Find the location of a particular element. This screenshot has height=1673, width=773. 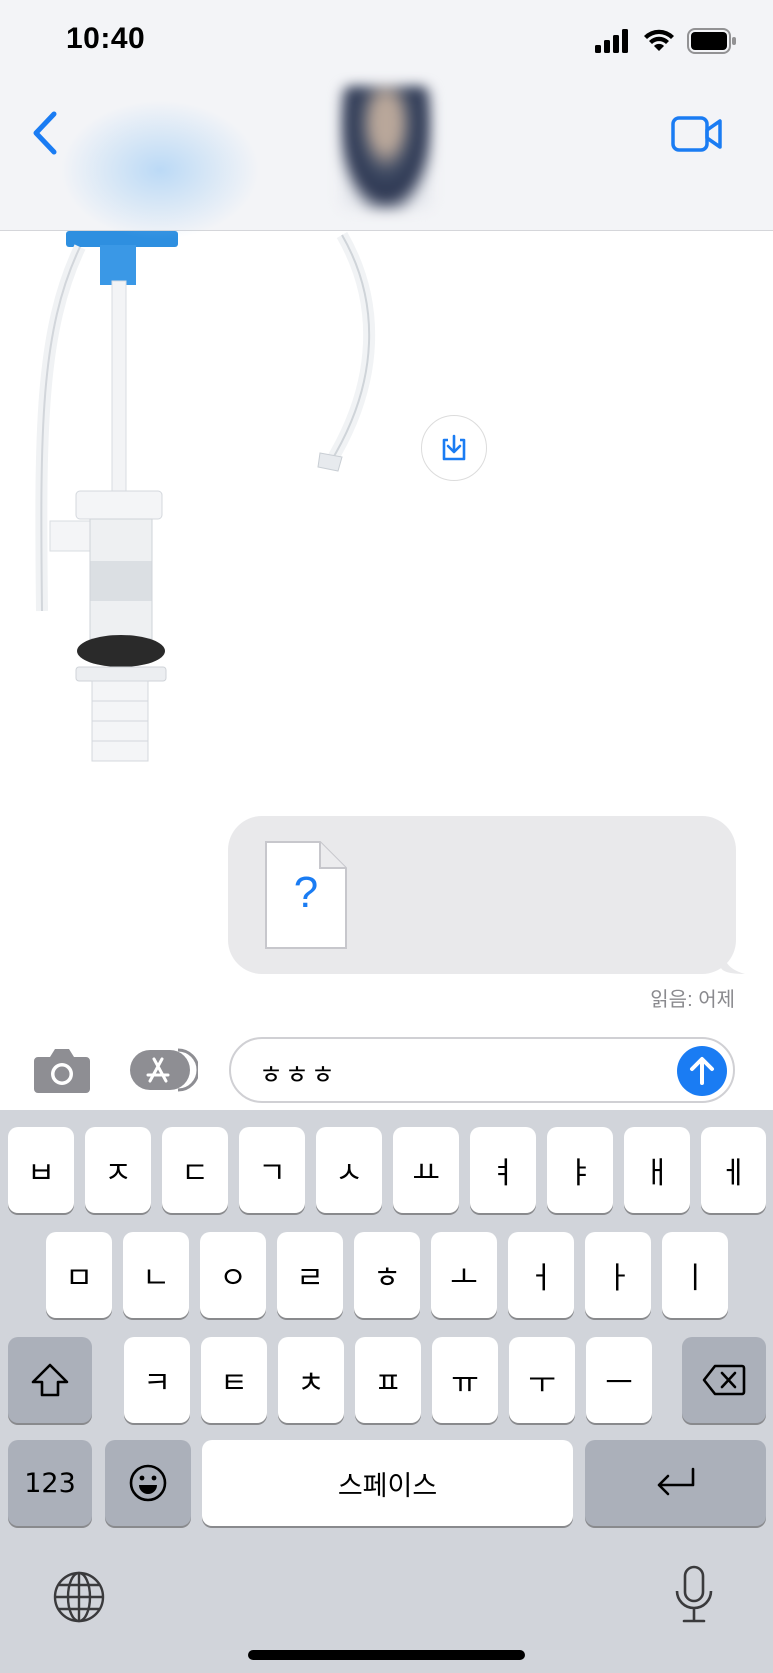

camera-button is located at coordinates (62, 1070).